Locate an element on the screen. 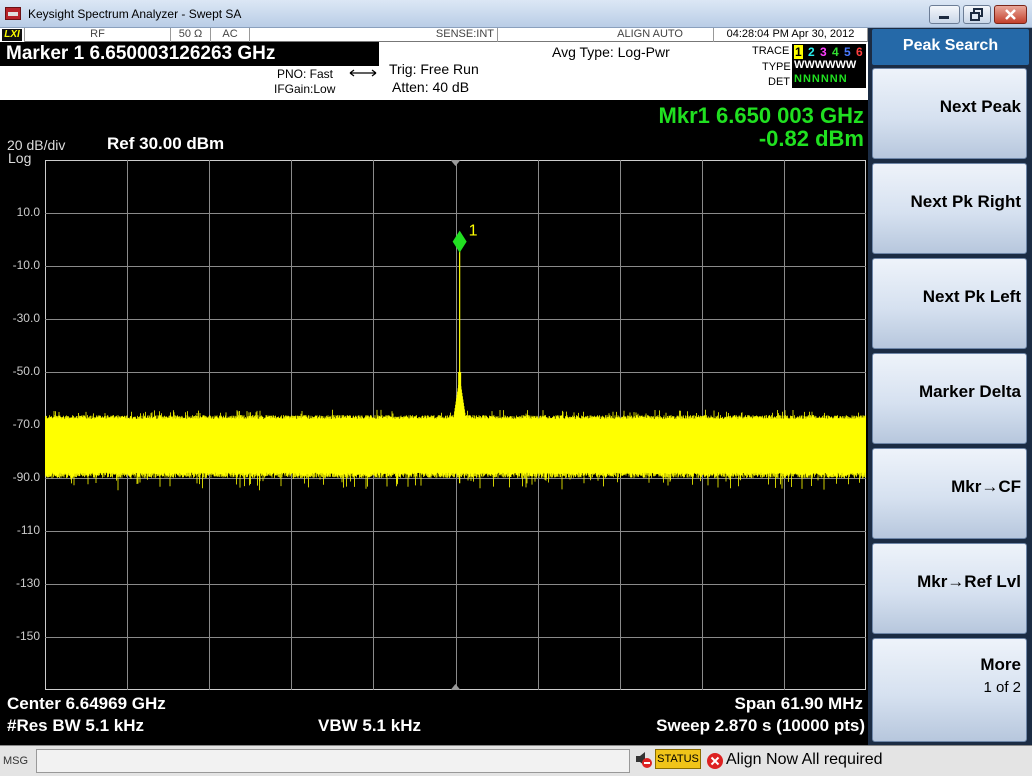 The image size is (1032, 776). trace-number-1: 1 is located at coordinates (798, 52).